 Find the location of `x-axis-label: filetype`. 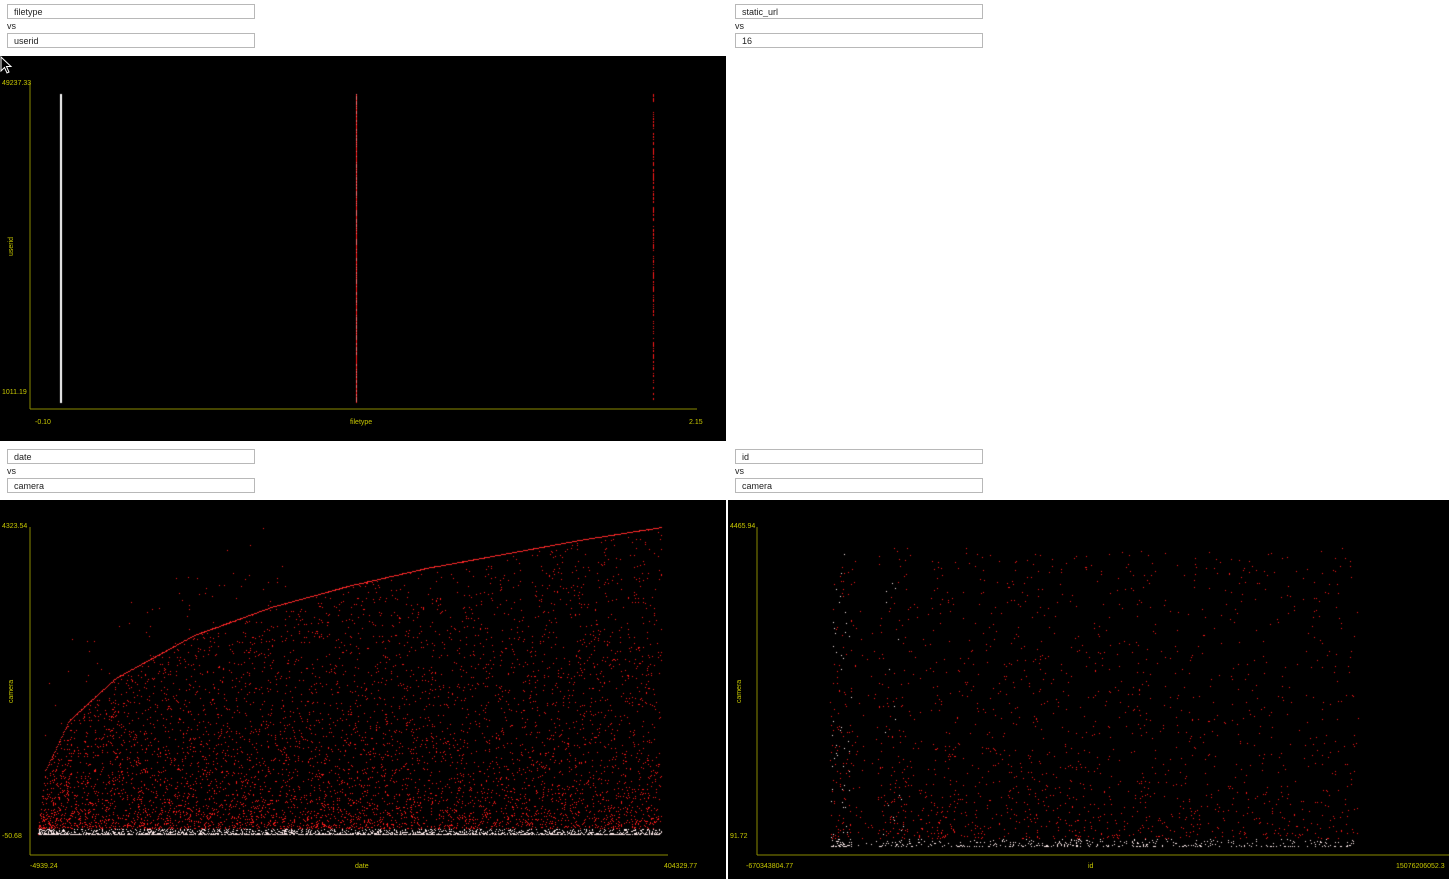

x-axis-label: filetype is located at coordinates (361, 422).